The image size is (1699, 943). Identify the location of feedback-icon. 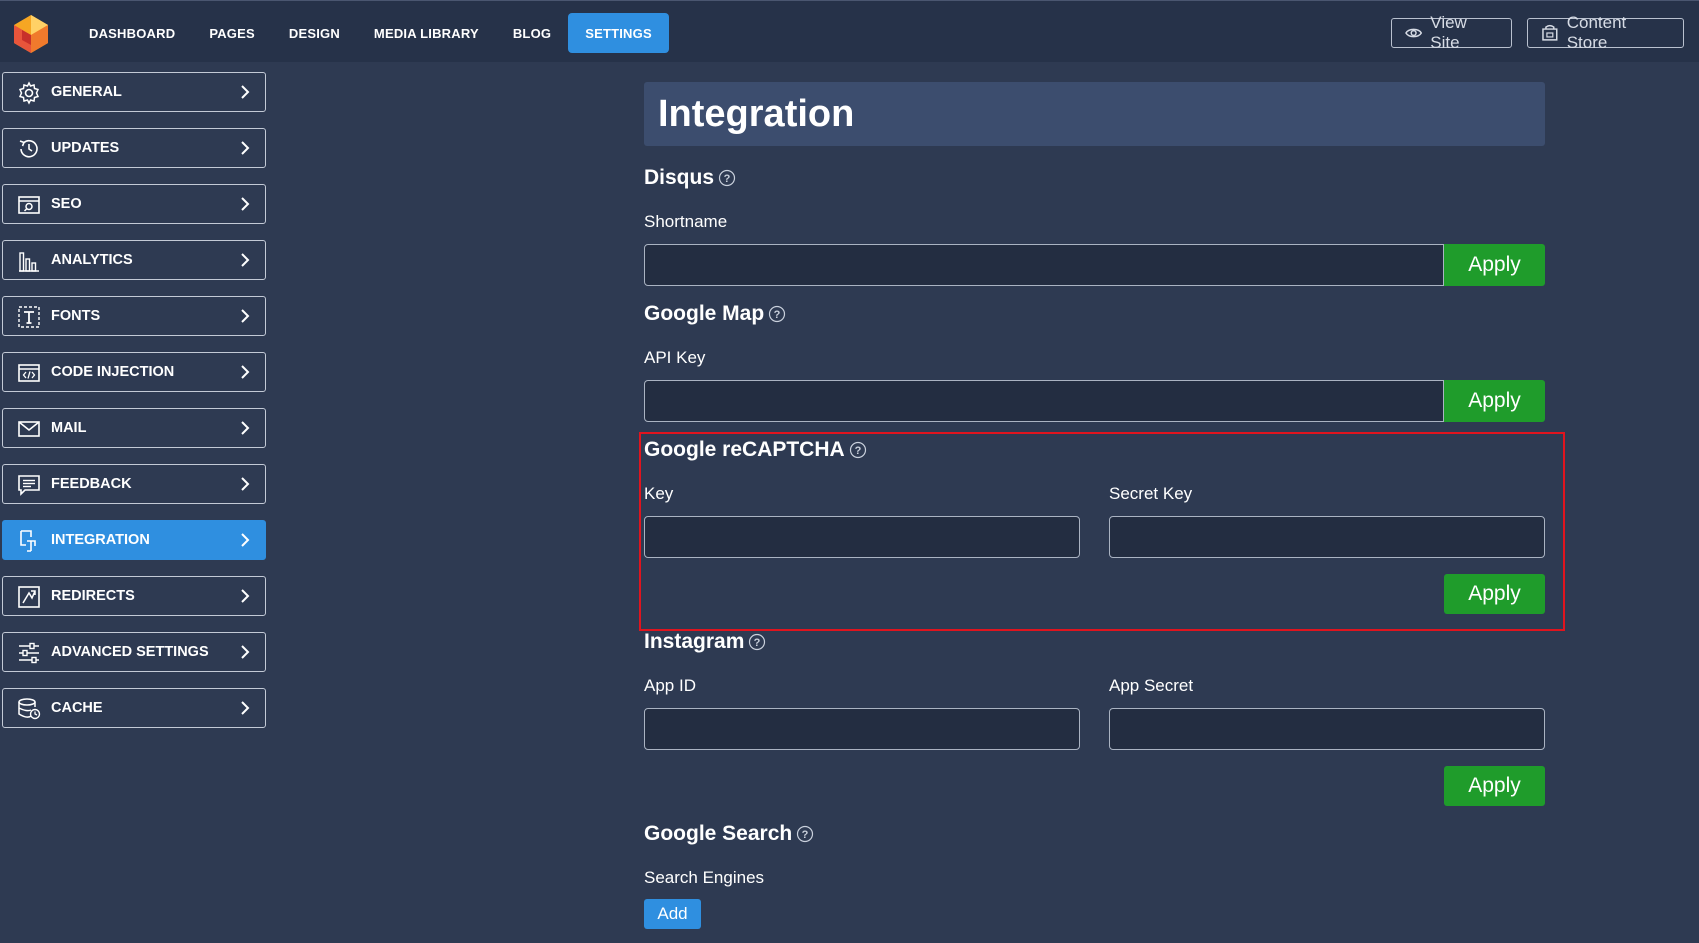
(29, 485).